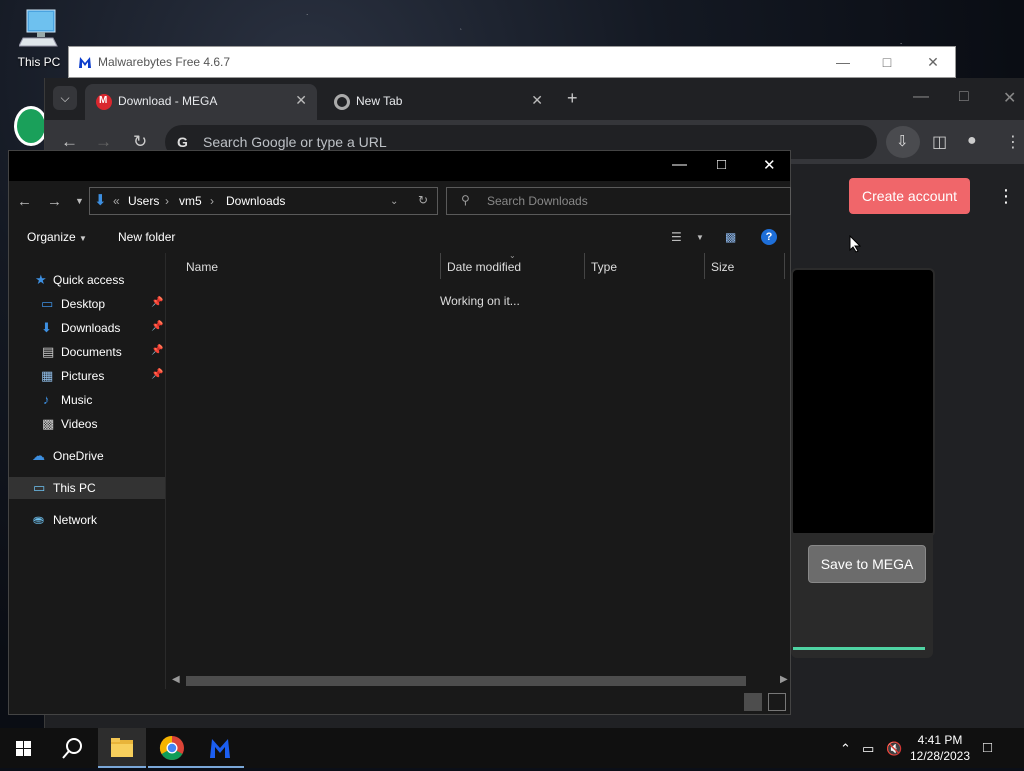 This screenshot has height=771, width=1024. I want to click on network-tray-icon: ▭, so click(868, 749).